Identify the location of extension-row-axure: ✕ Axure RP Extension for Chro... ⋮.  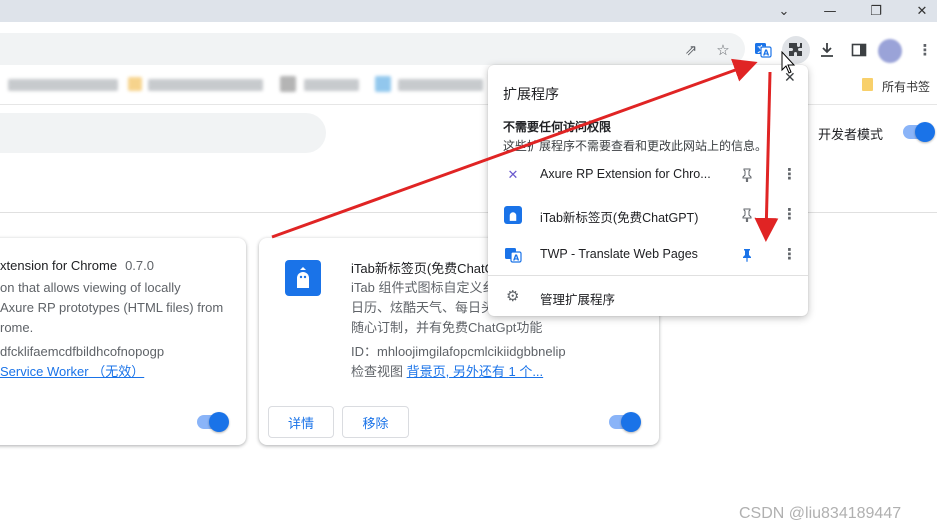
(648, 175).